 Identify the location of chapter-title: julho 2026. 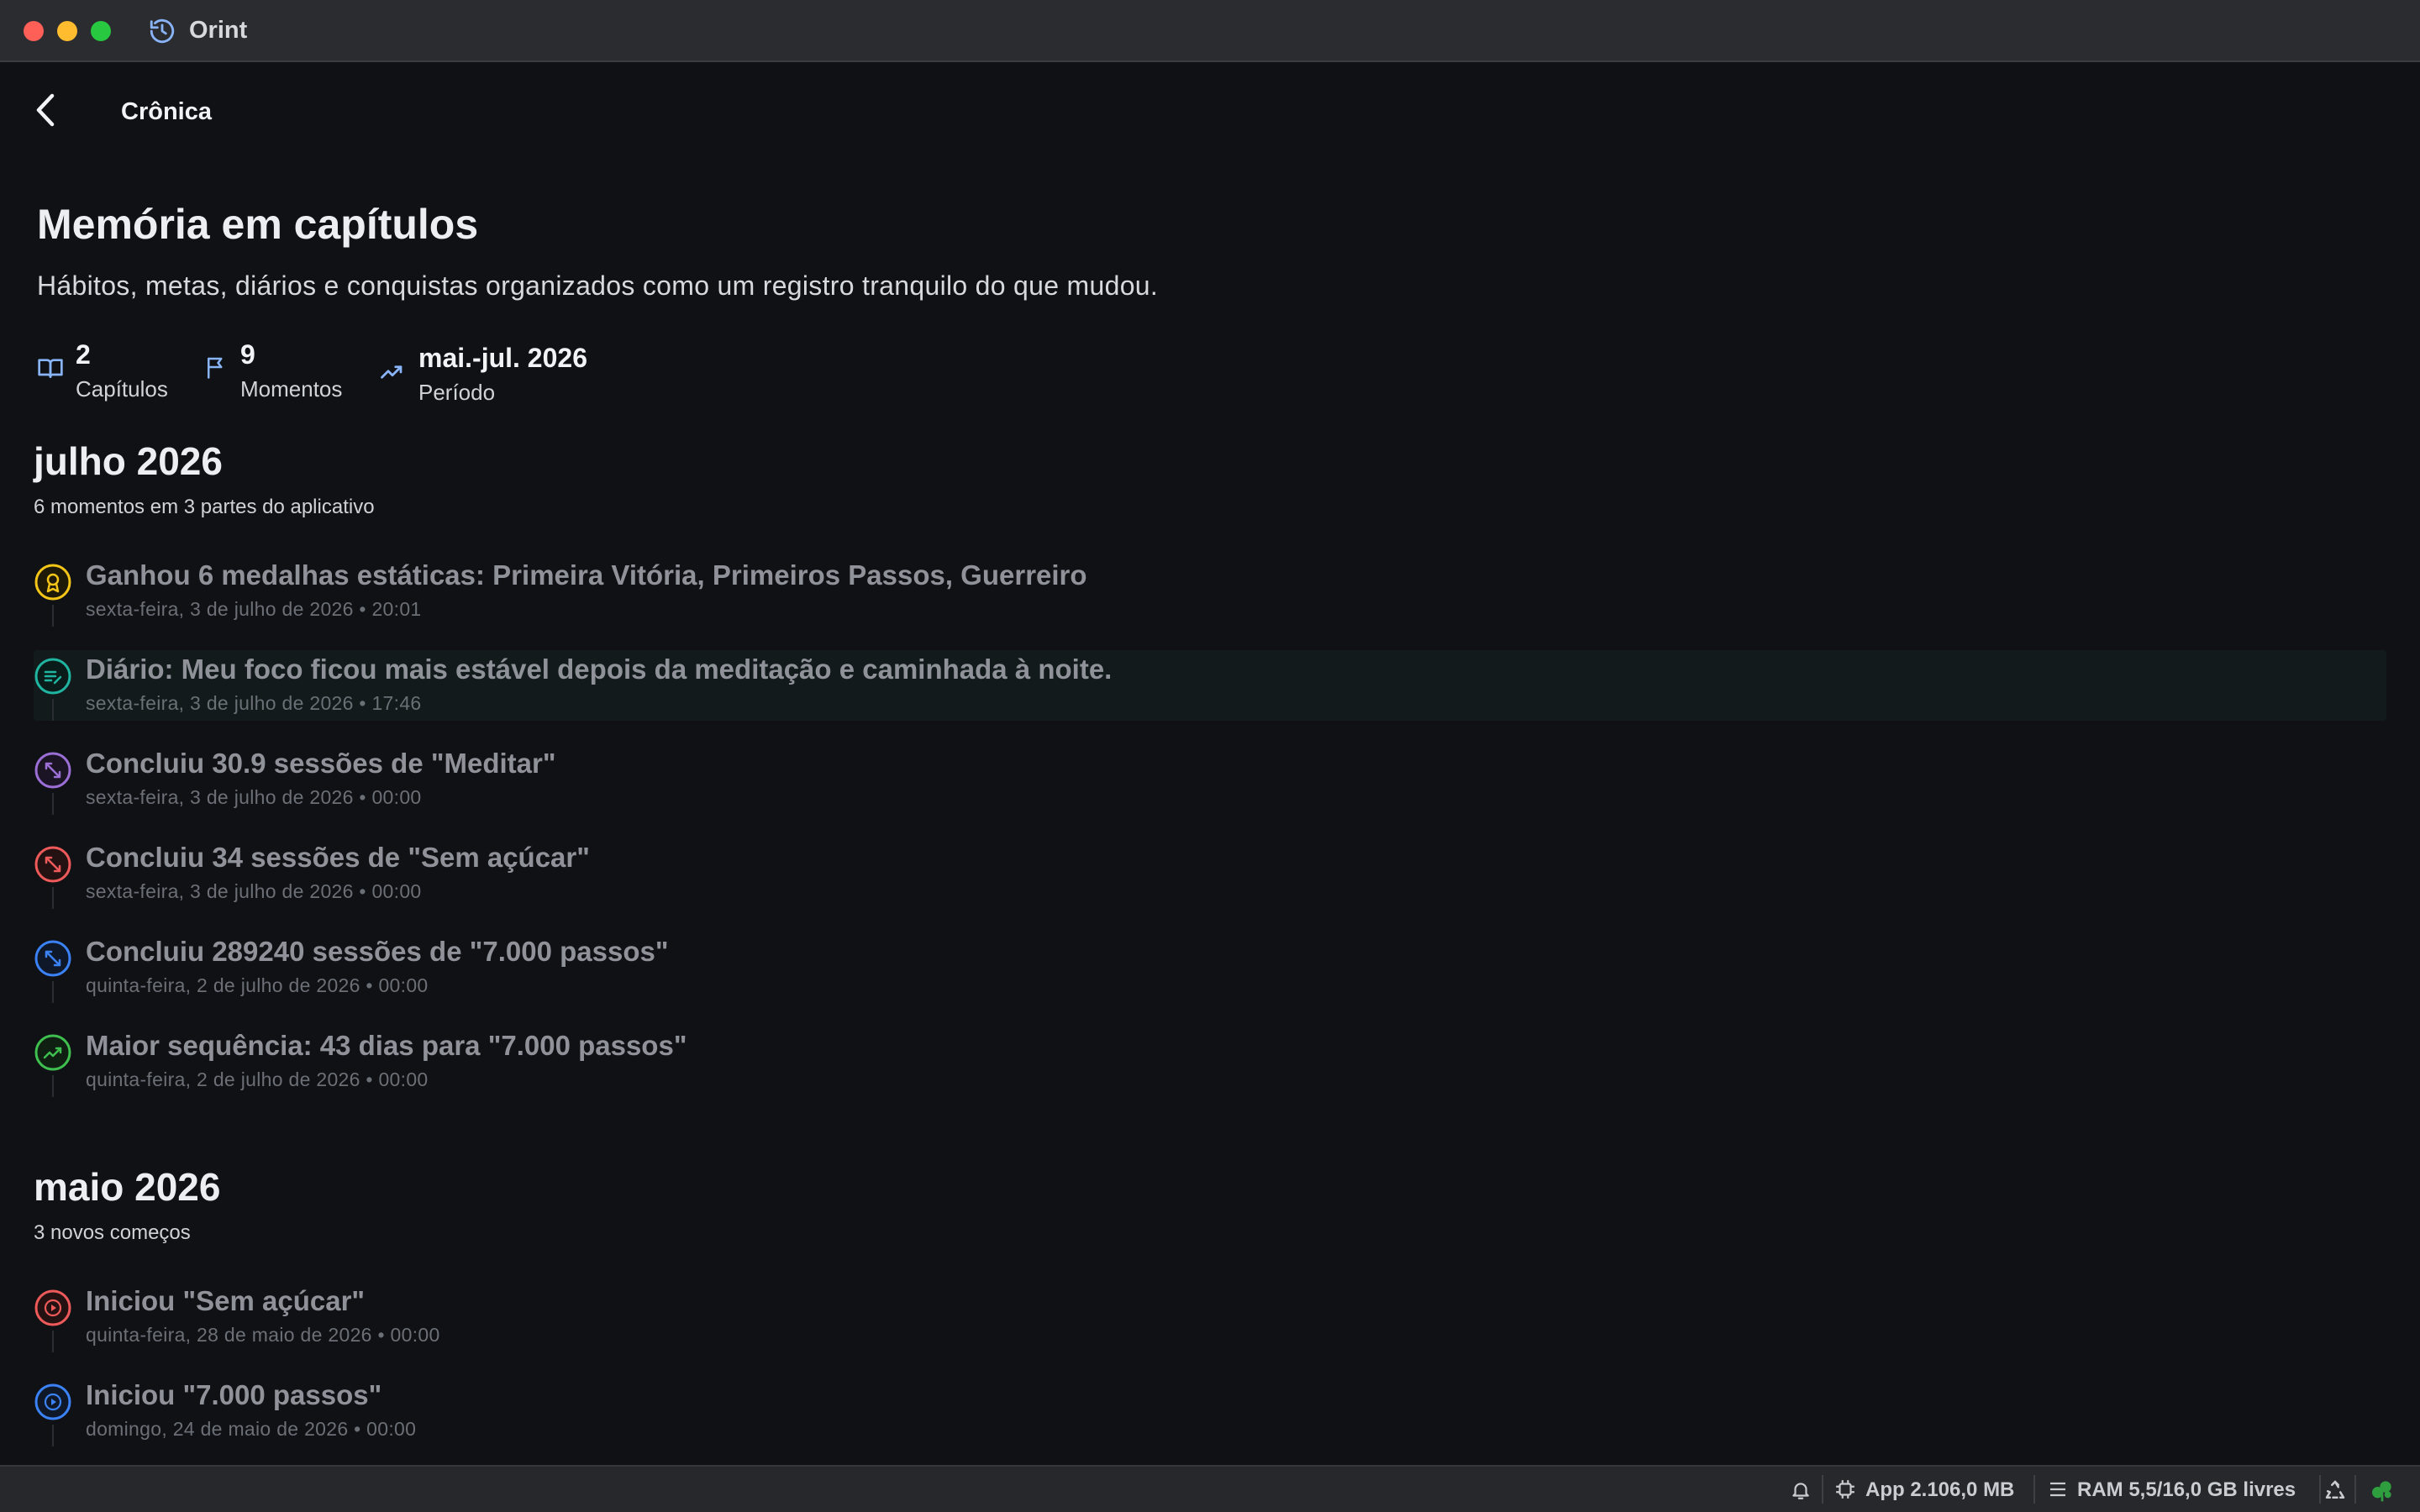
(128, 461).